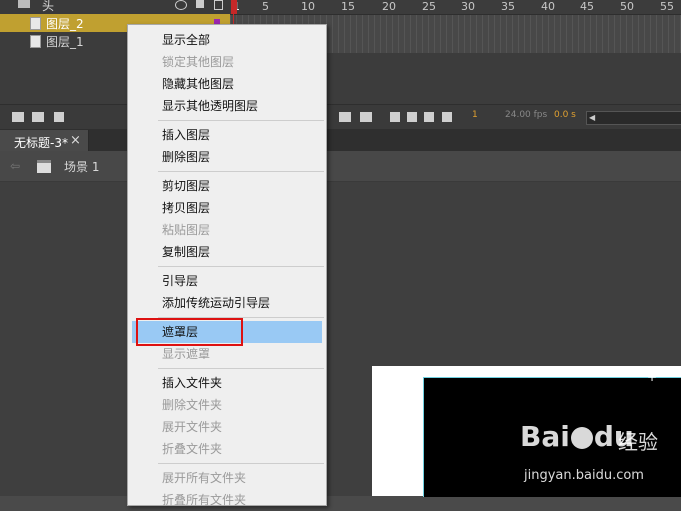  I want to click on watermark-url: jingyan.baidu.com, so click(584, 475).